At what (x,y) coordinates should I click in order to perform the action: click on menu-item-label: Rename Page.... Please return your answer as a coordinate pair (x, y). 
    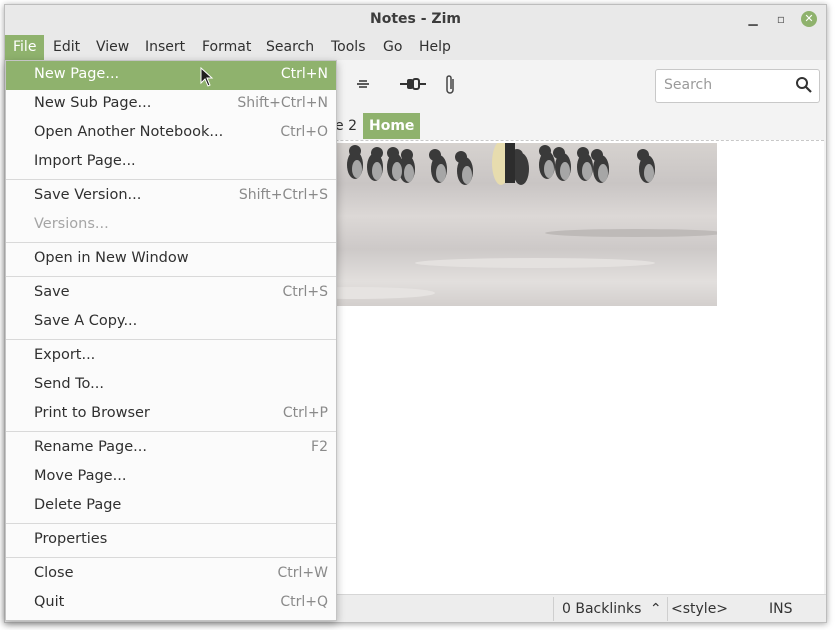
    Looking at the image, I should click on (91, 447).